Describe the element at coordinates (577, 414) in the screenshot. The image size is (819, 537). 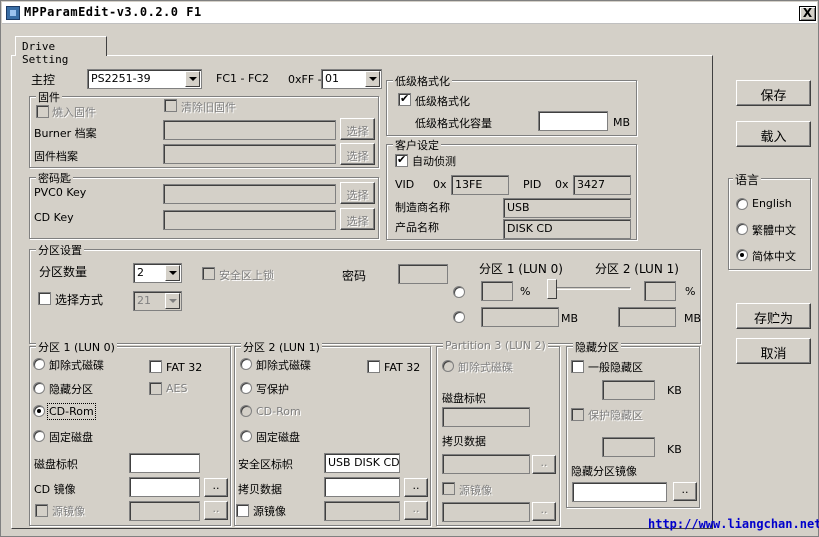
I see `hidden-protect-checkbox` at that location.